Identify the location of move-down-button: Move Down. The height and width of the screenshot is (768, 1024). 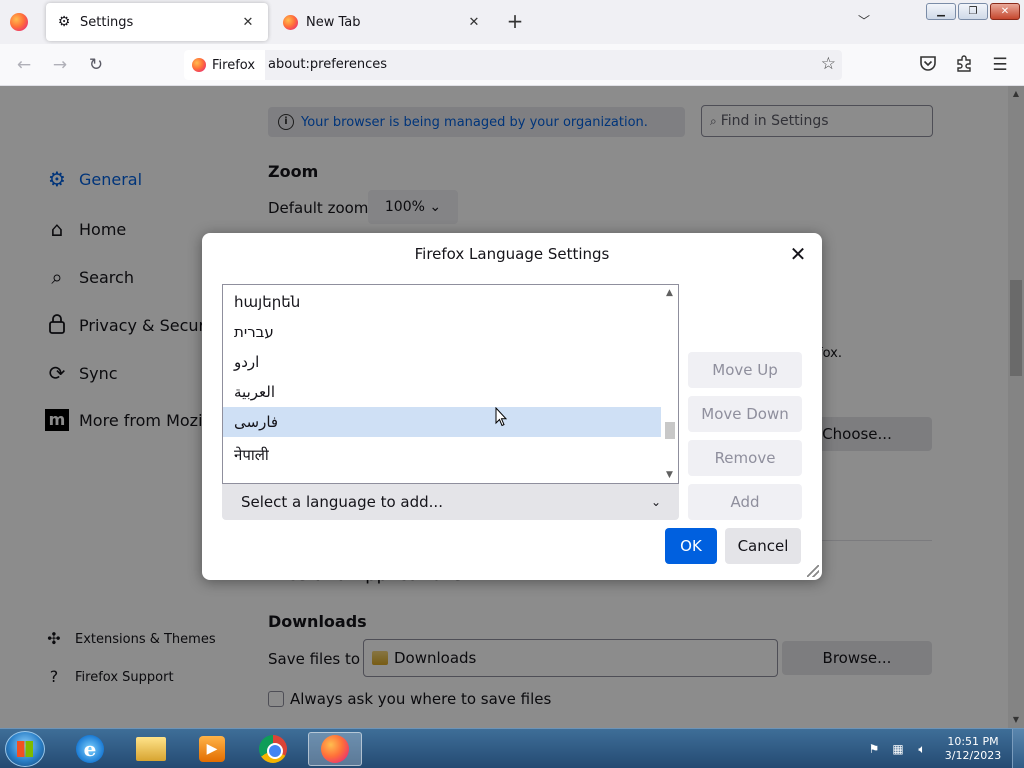
(745, 414).